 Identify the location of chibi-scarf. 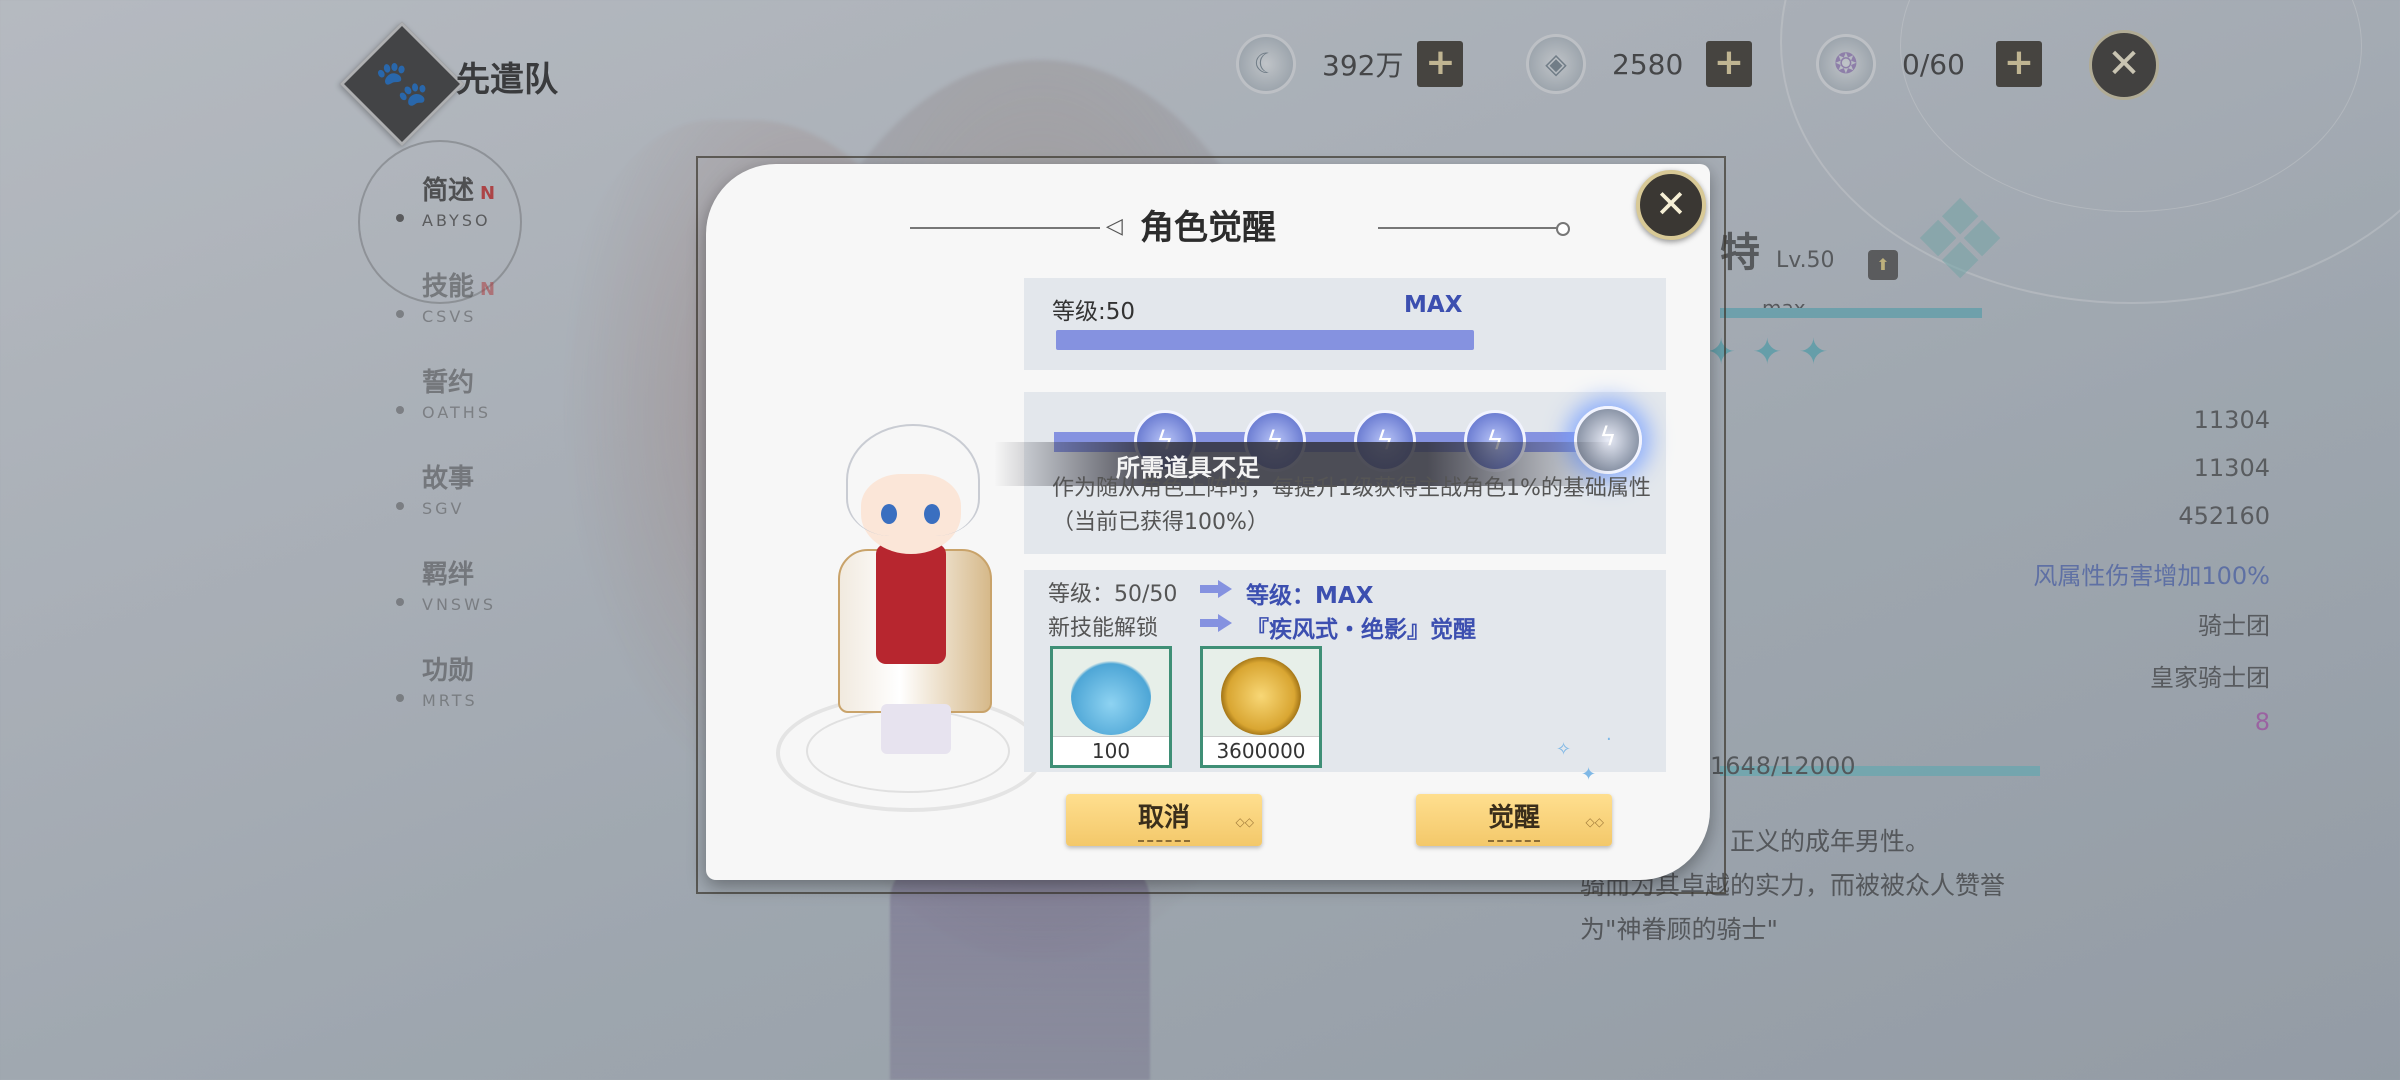
(911, 604).